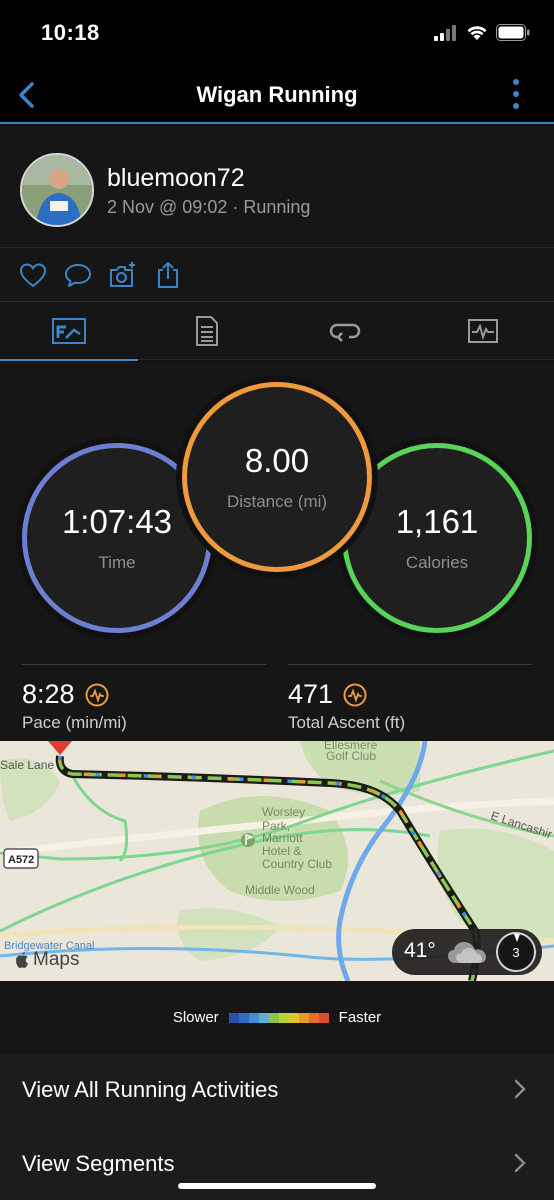  What do you see at coordinates (351, 756) in the screenshot?
I see `map-label: Golf Club` at bounding box center [351, 756].